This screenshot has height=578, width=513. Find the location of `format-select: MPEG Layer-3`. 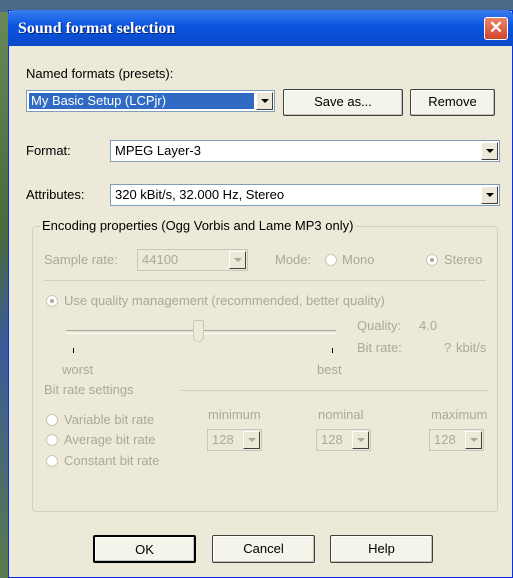

format-select: MPEG Layer-3 is located at coordinates (305, 151).